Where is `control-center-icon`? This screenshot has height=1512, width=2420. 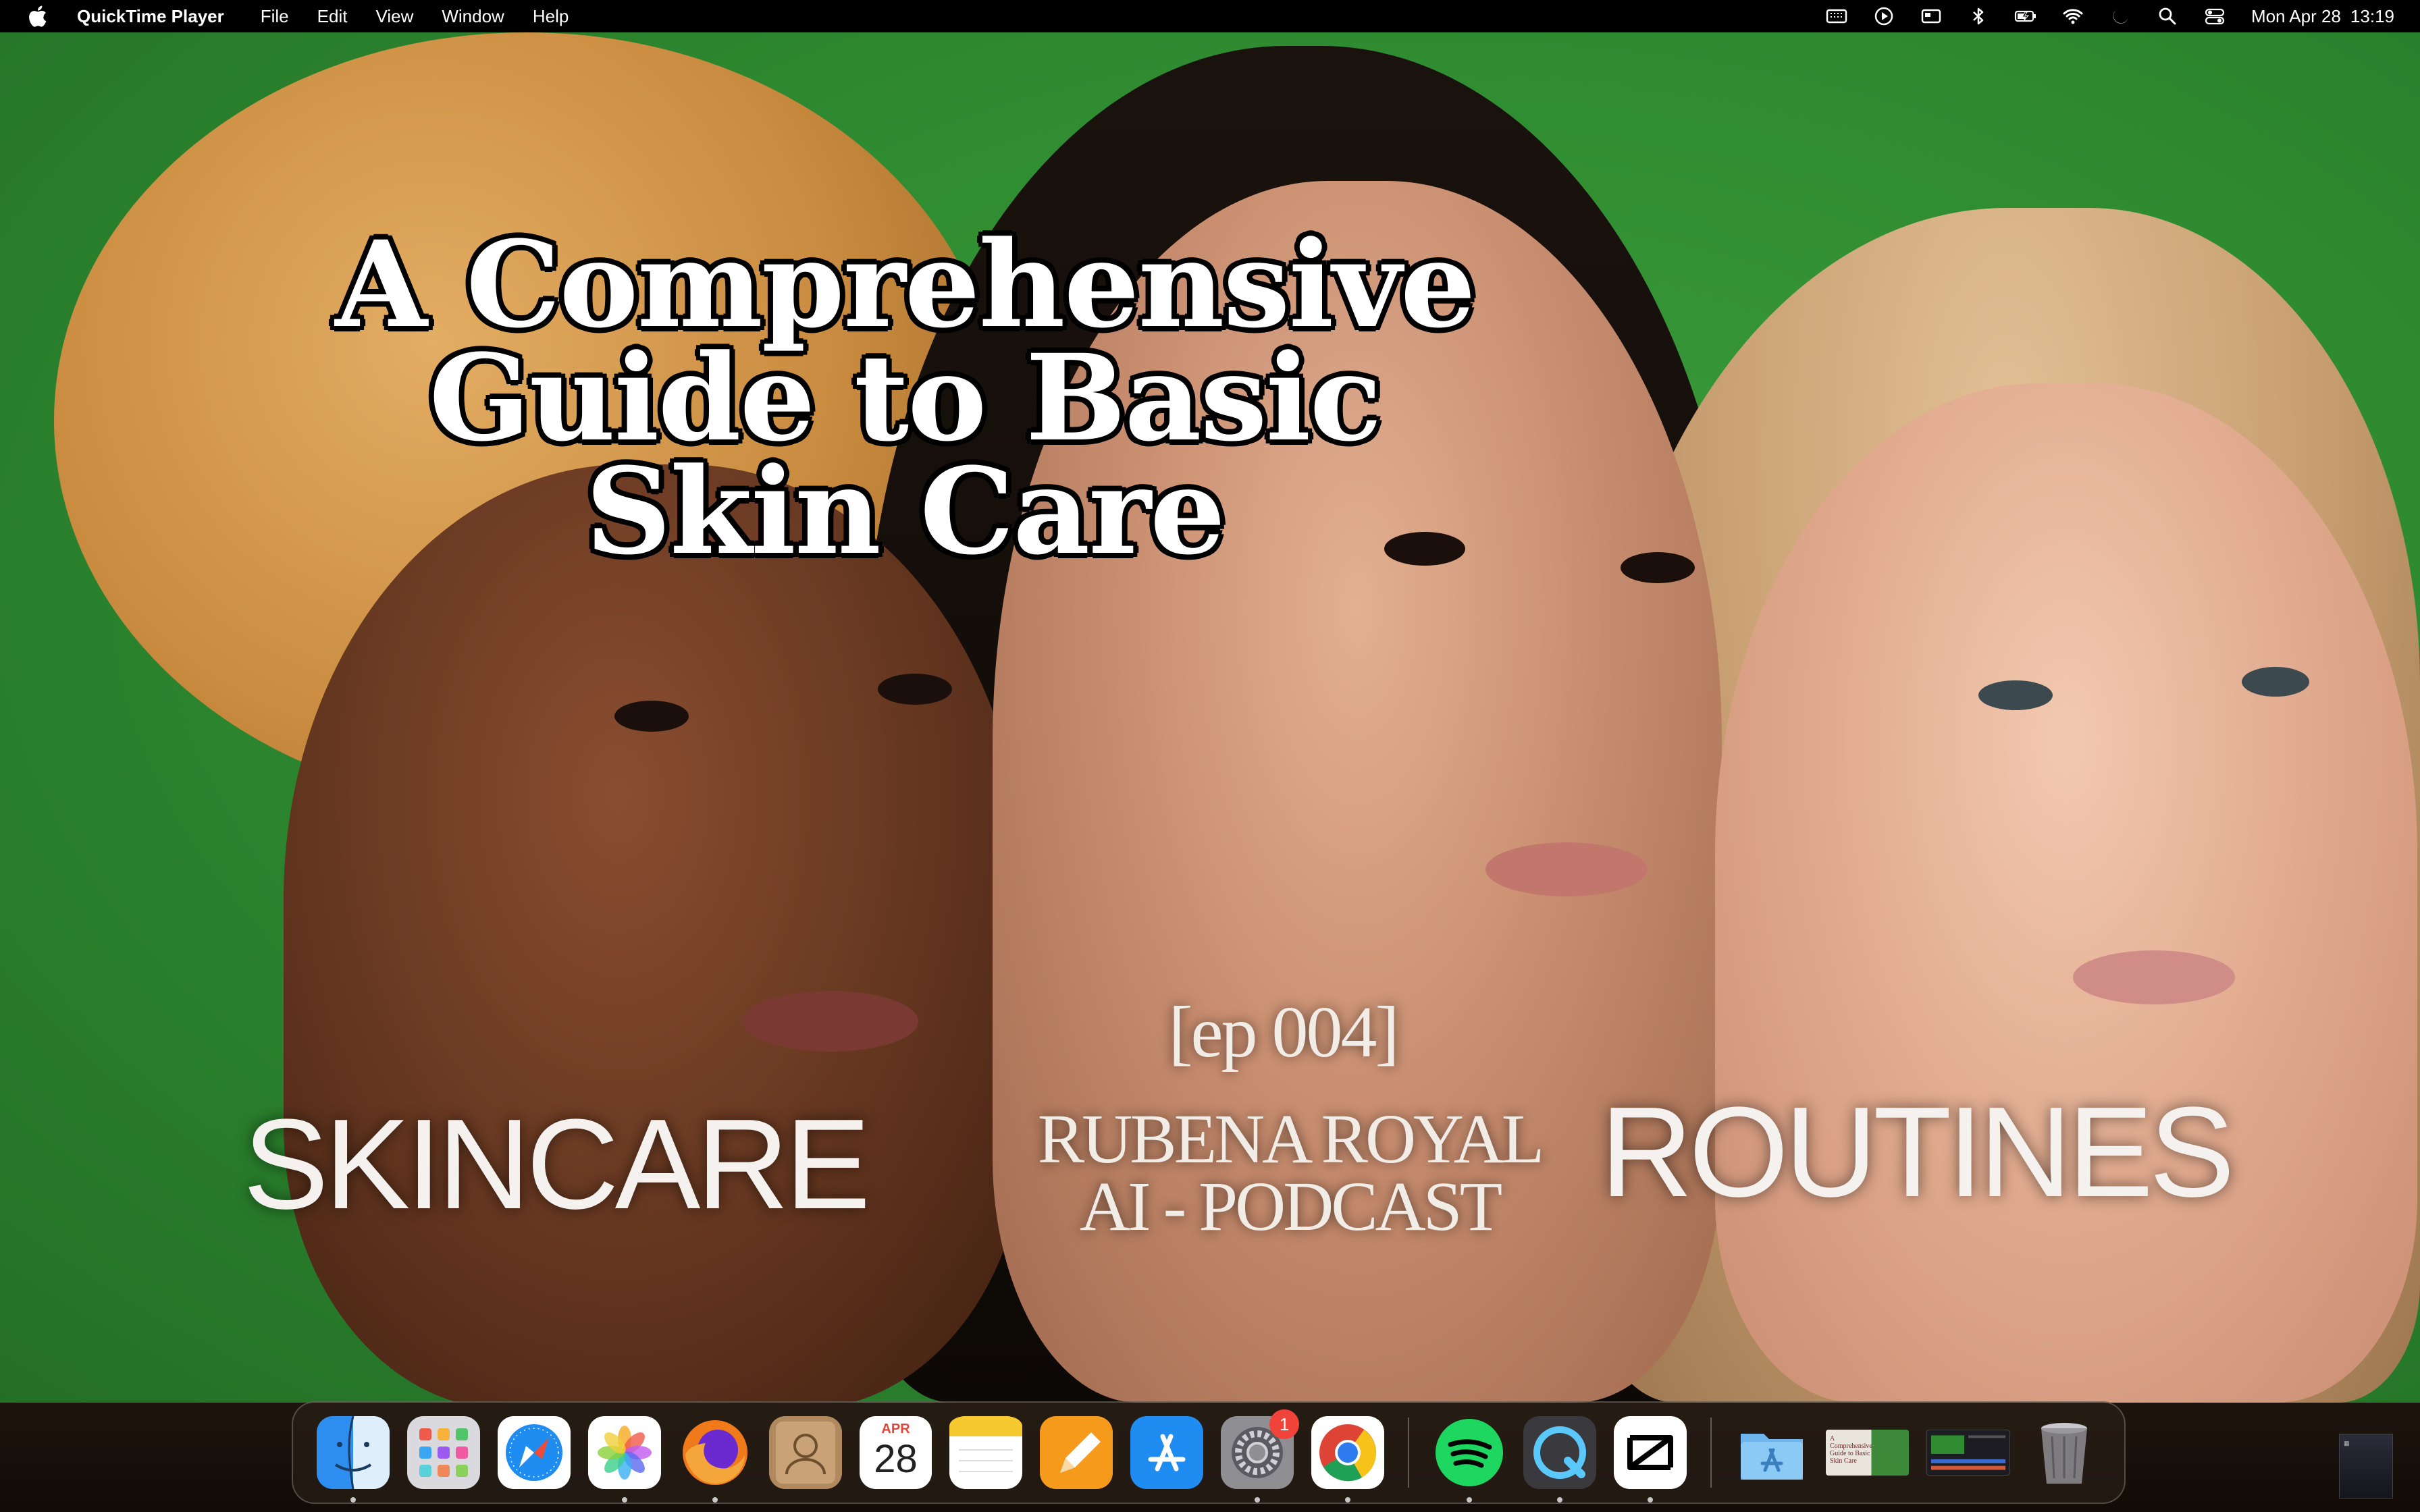 control-center-icon is located at coordinates (2214, 16).